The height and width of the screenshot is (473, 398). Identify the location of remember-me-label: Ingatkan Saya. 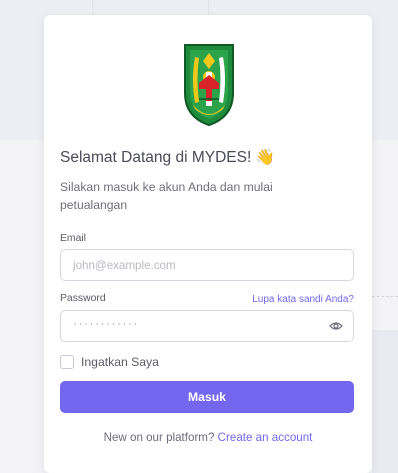
(120, 362).